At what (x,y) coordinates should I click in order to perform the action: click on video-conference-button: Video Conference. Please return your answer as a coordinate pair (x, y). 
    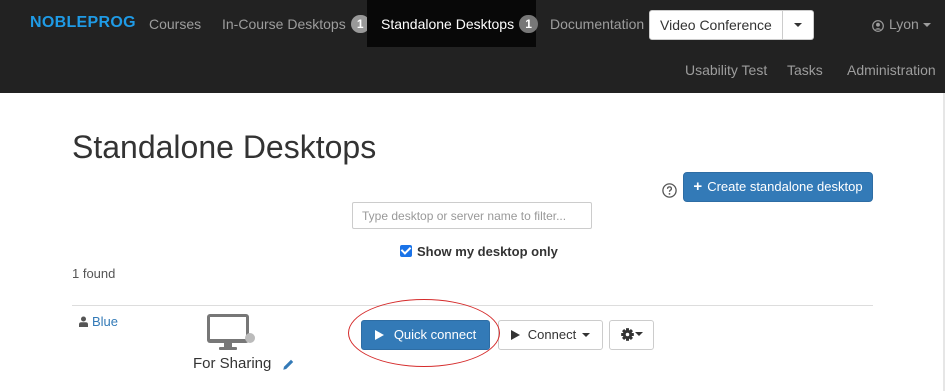
    Looking at the image, I should click on (716, 25).